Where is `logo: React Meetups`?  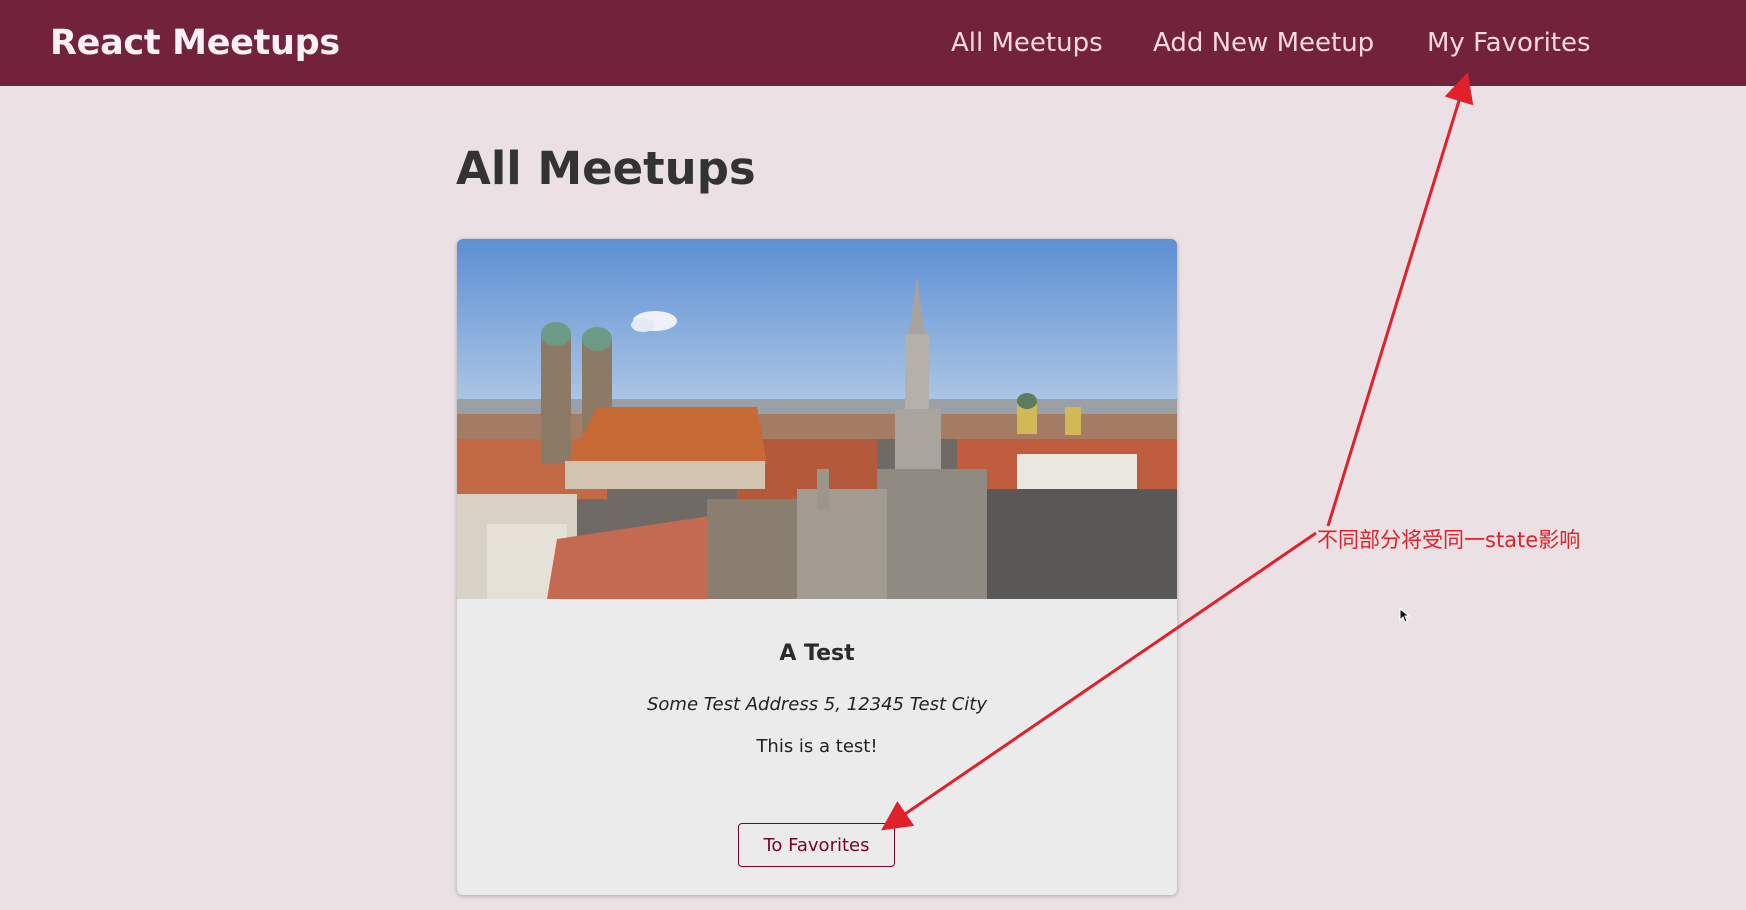
logo: React Meetups is located at coordinates (195, 43).